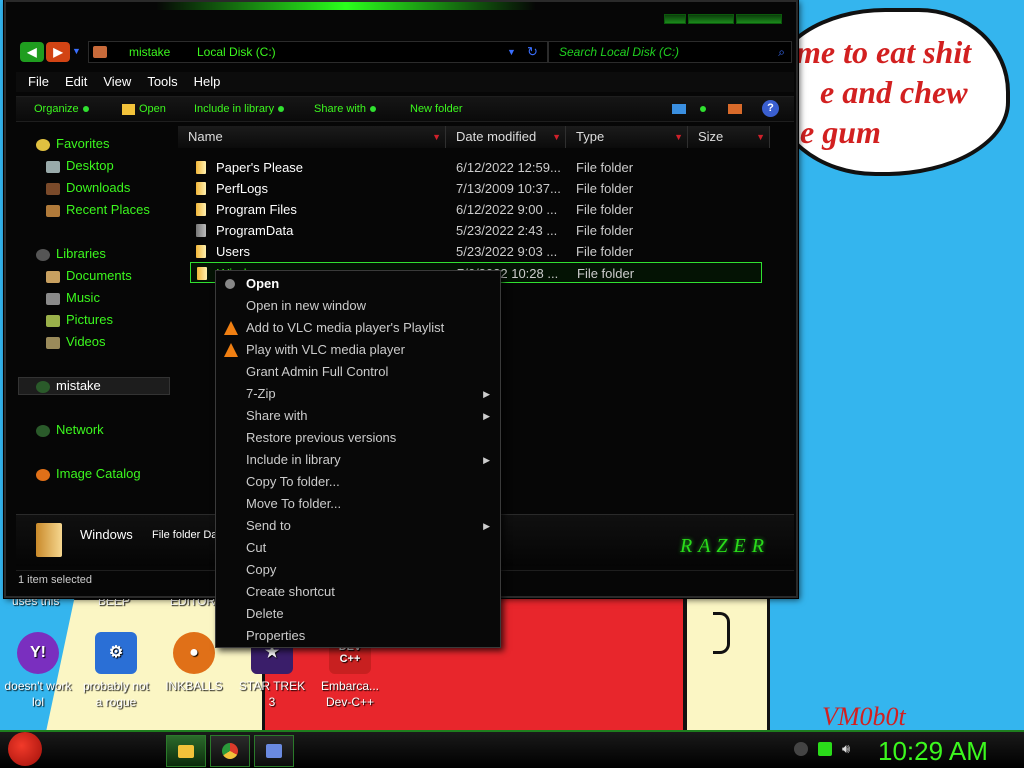 The height and width of the screenshot is (768, 1024). I want to click on taskbar-explorer-button, so click(186, 751).